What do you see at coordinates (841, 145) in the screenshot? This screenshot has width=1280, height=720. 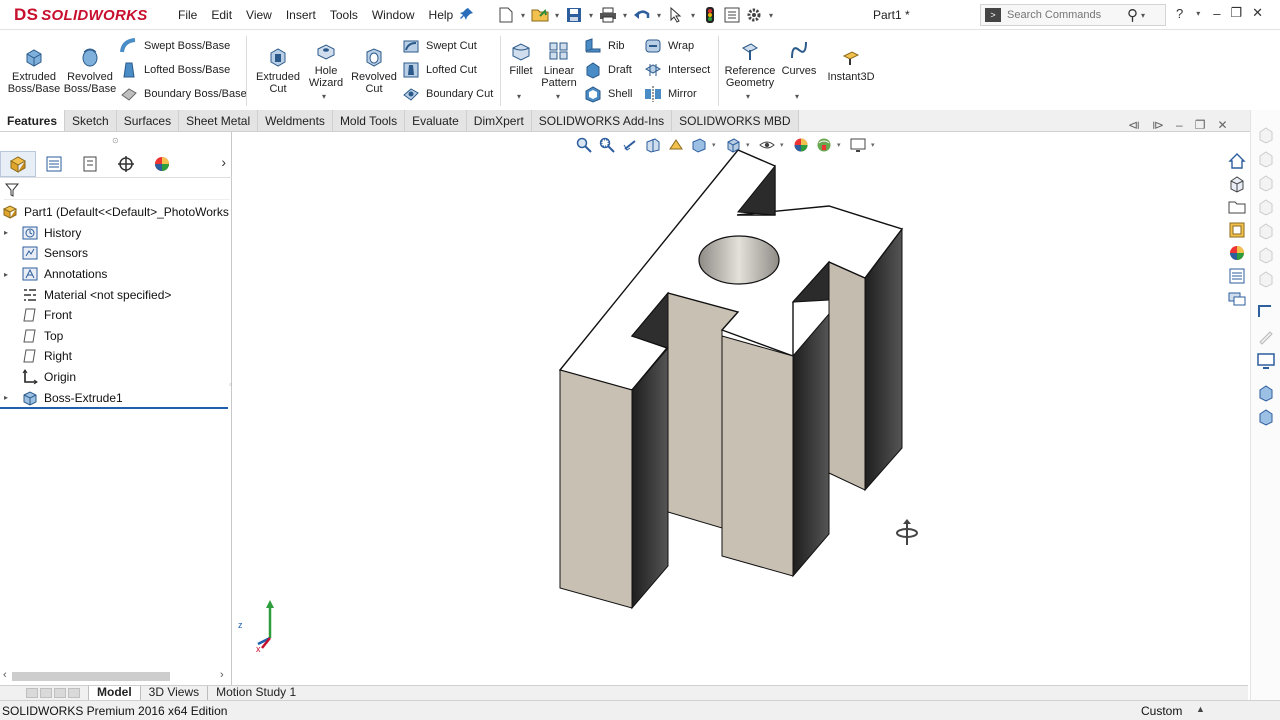 I see `apply-scene-dropdown-icon: ▾` at bounding box center [841, 145].